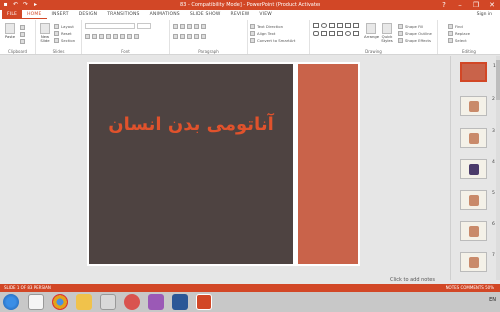 The image size is (500, 312). What do you see at coordinates (36, 302) in the screenshot?
I see `ie-icon` at bounding box center [36, 302].